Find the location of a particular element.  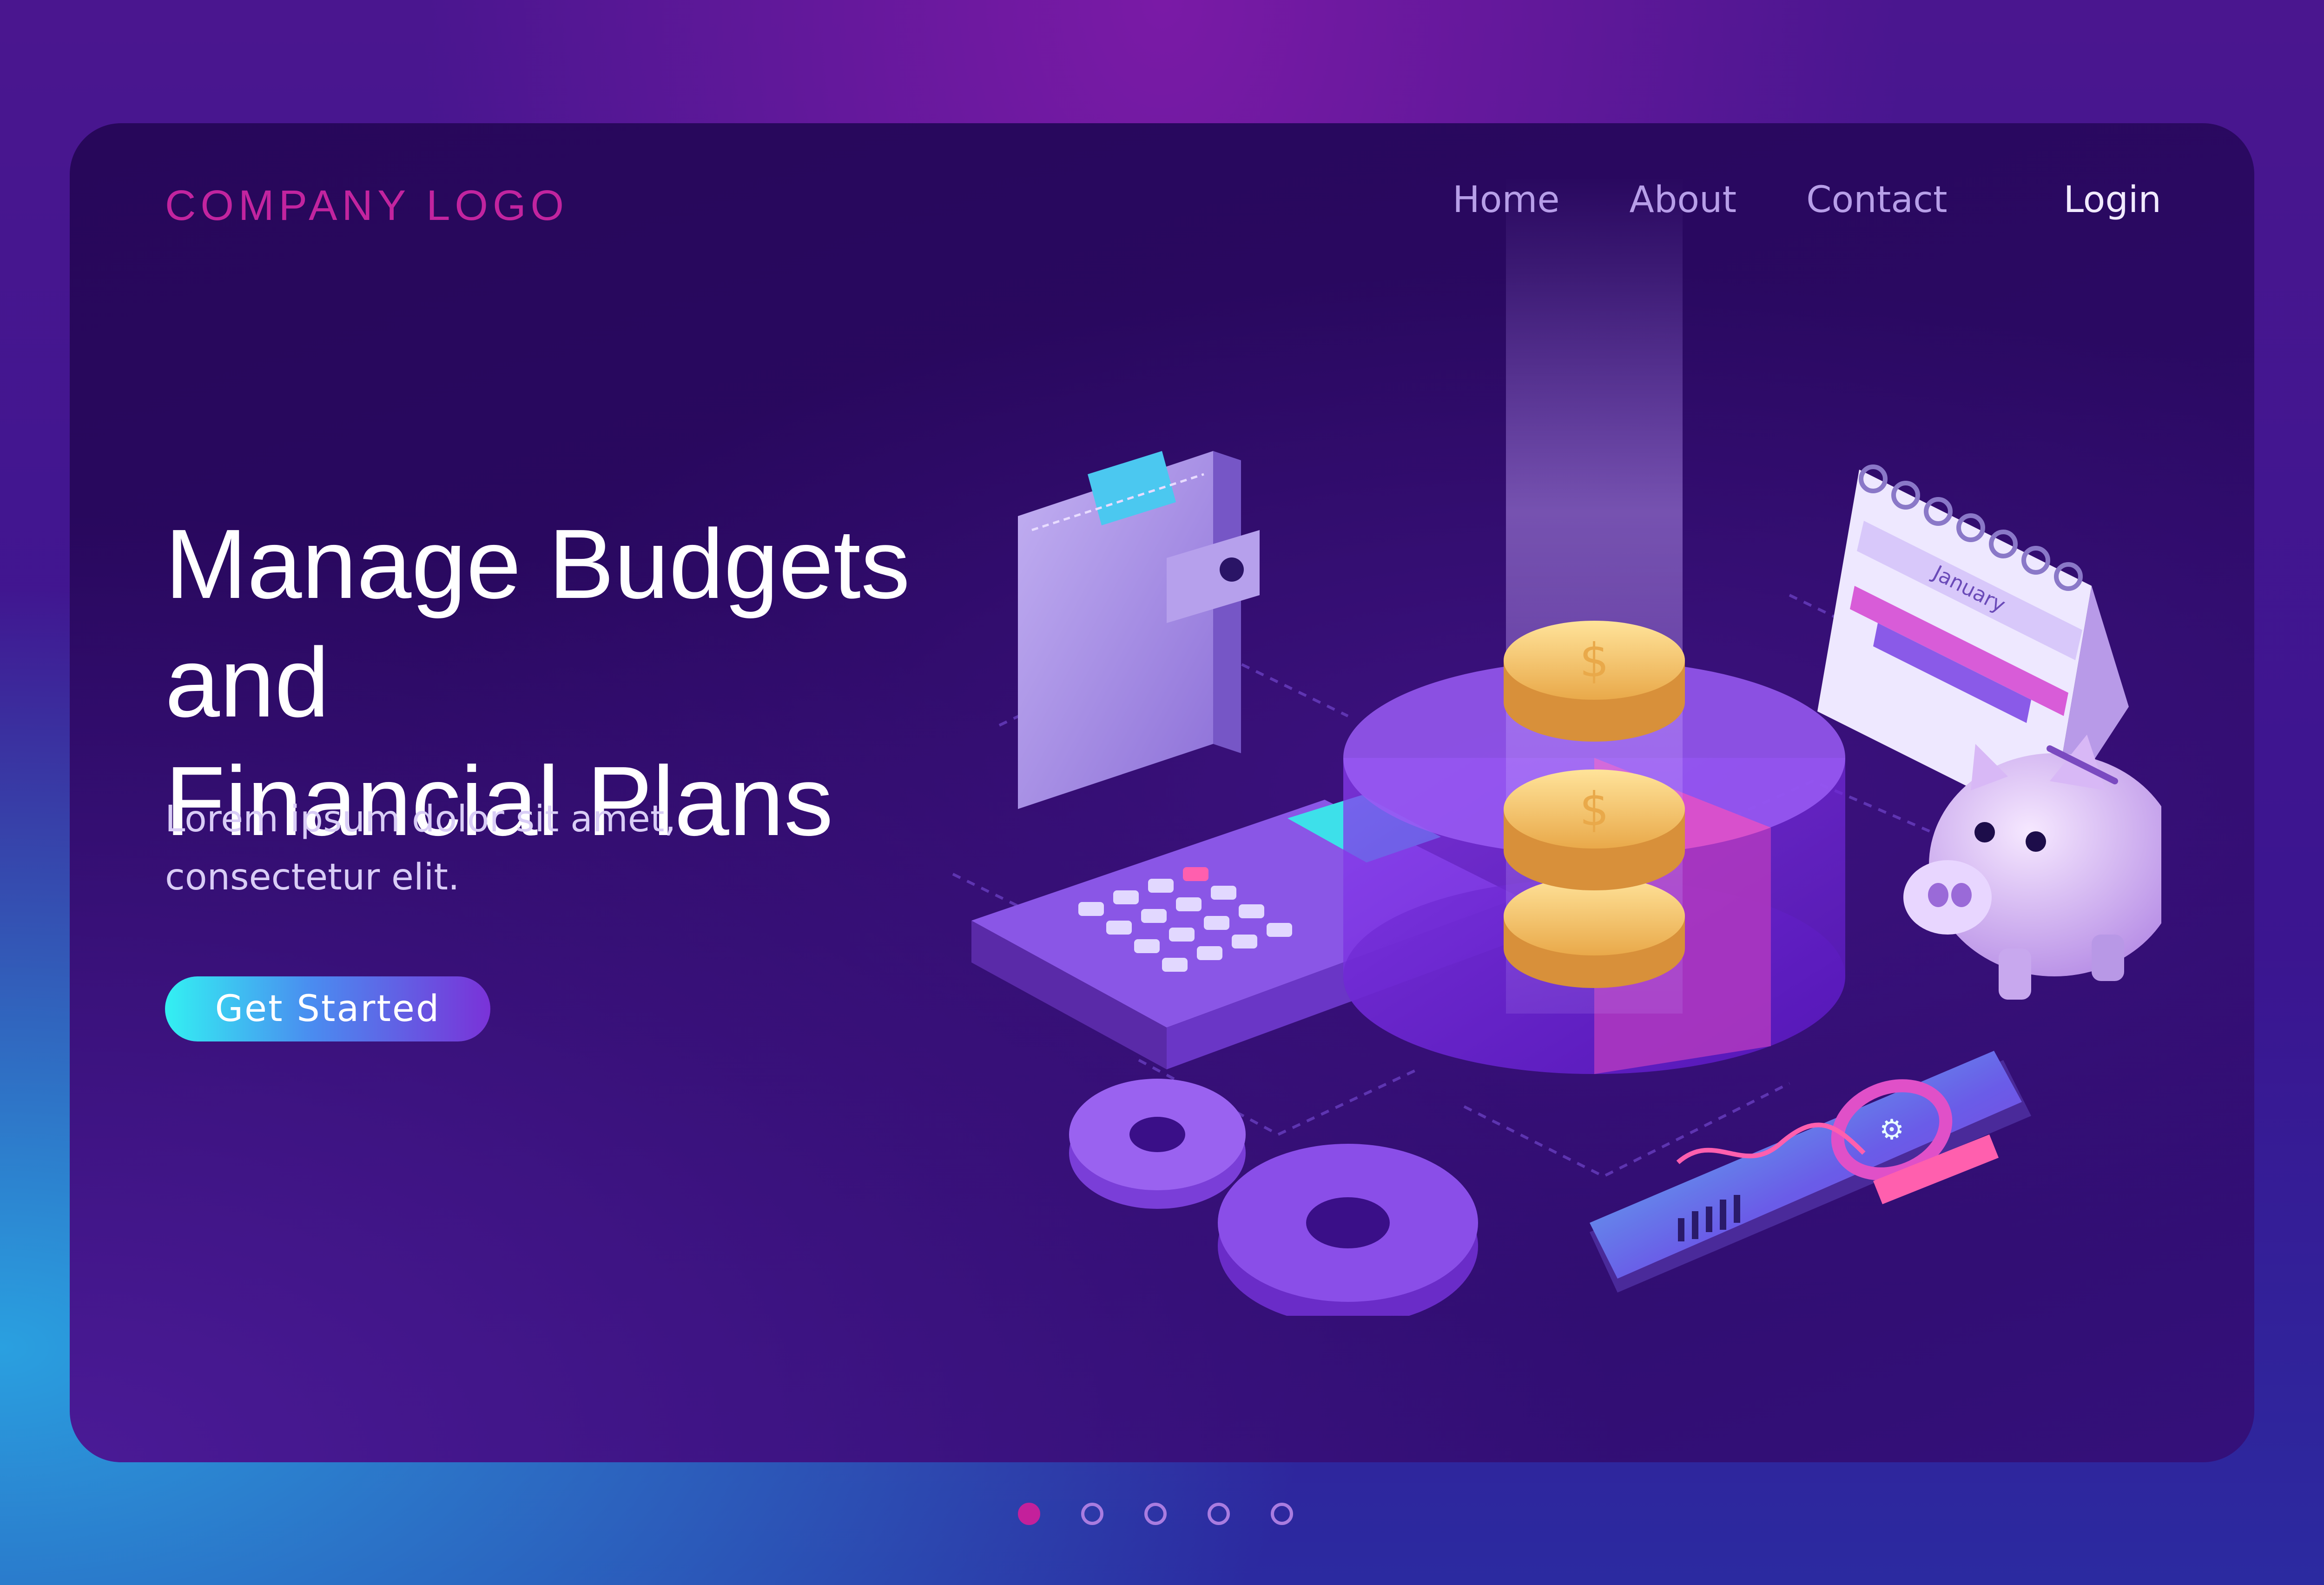

gears-icon is located at coordinates (1273, 1198).